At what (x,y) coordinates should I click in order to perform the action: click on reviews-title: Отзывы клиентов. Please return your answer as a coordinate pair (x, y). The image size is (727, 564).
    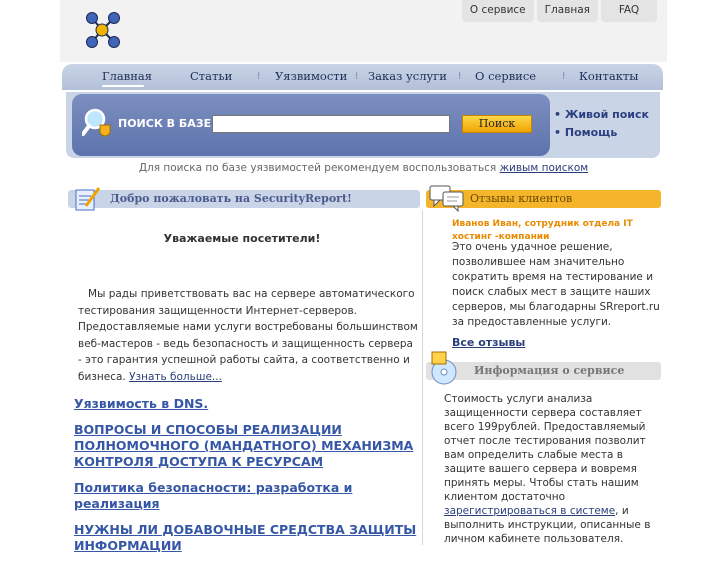
    Looking at the image, I should click on (521, 198).